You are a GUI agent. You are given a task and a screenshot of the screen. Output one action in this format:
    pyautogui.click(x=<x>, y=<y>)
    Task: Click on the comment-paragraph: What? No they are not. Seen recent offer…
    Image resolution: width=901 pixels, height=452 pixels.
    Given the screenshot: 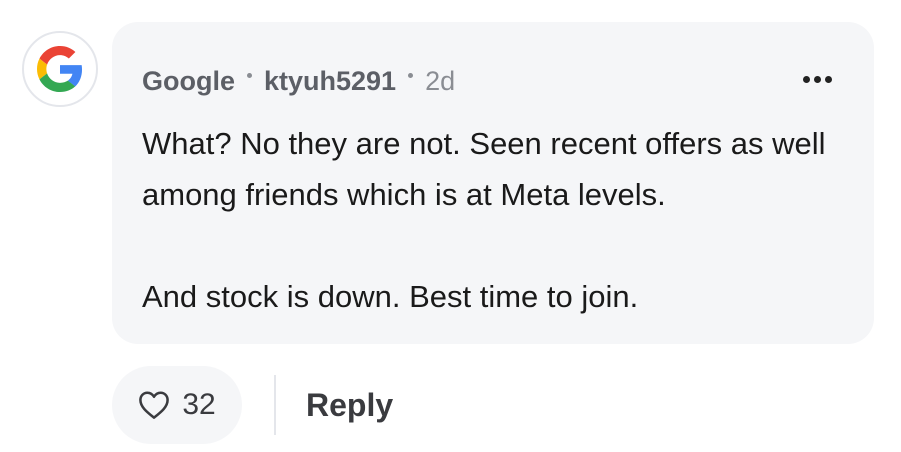 What is the action you would take?
    pyautogui.click(x=484, y=169)
    